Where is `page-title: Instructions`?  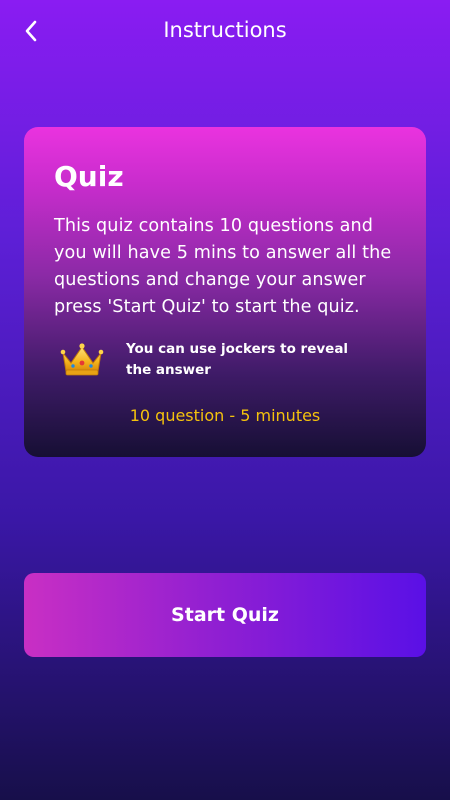
page-title: Instructions is located at coordinates (225, 30).